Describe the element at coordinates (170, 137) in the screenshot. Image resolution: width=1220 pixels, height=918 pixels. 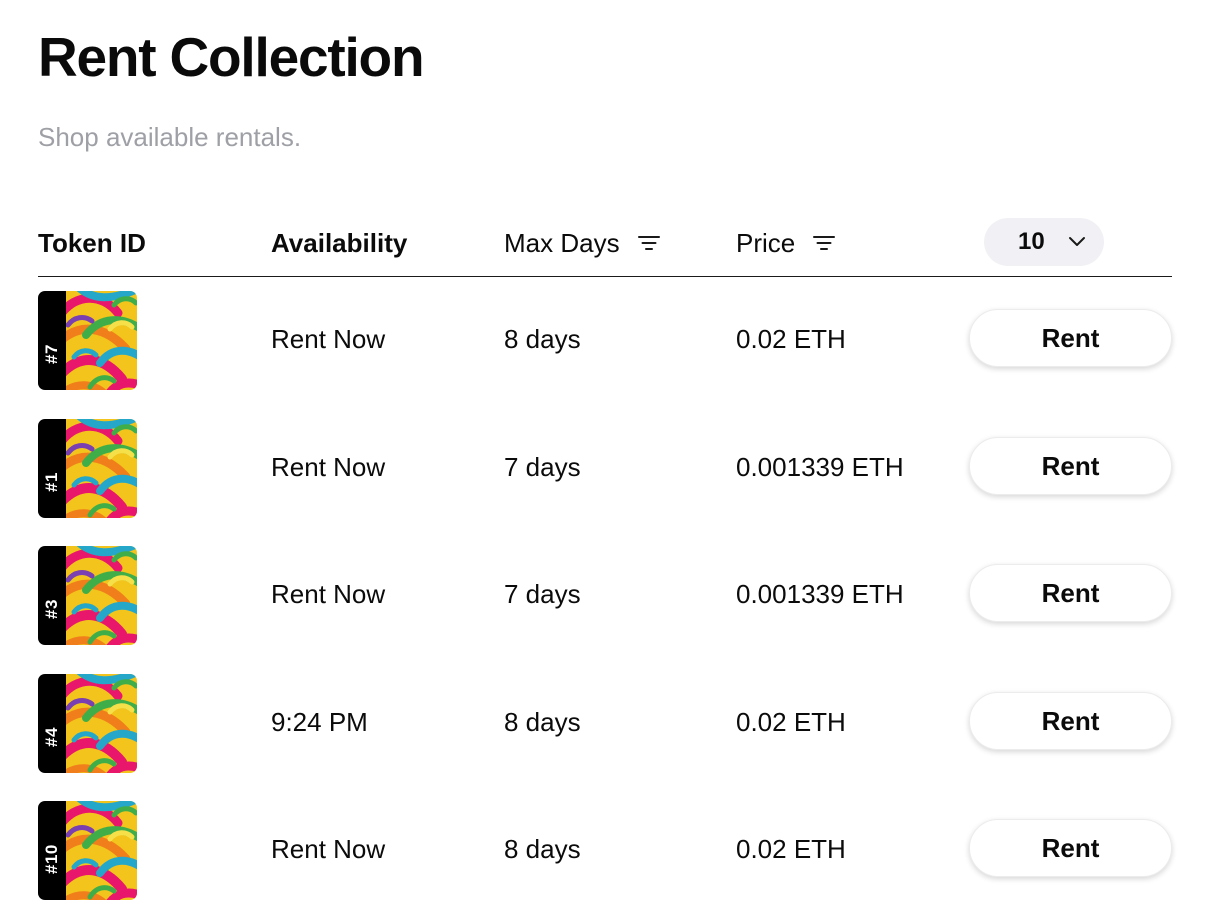
I see `page-subtitle: Shop available rentals.` at that location.